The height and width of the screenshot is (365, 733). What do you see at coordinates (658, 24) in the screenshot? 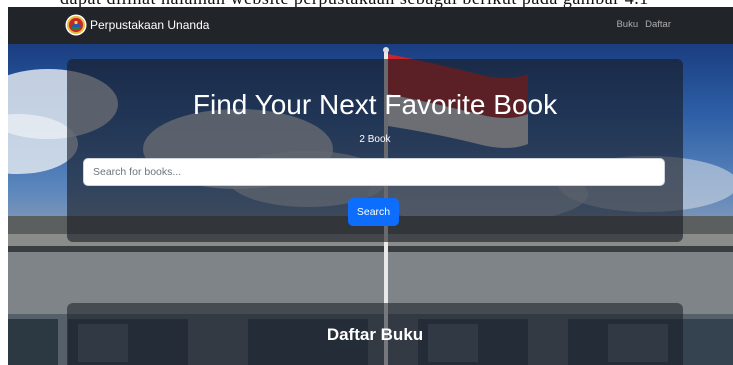
I see `nav-link-daftar: Daftar` at bounding box center [658, 24].